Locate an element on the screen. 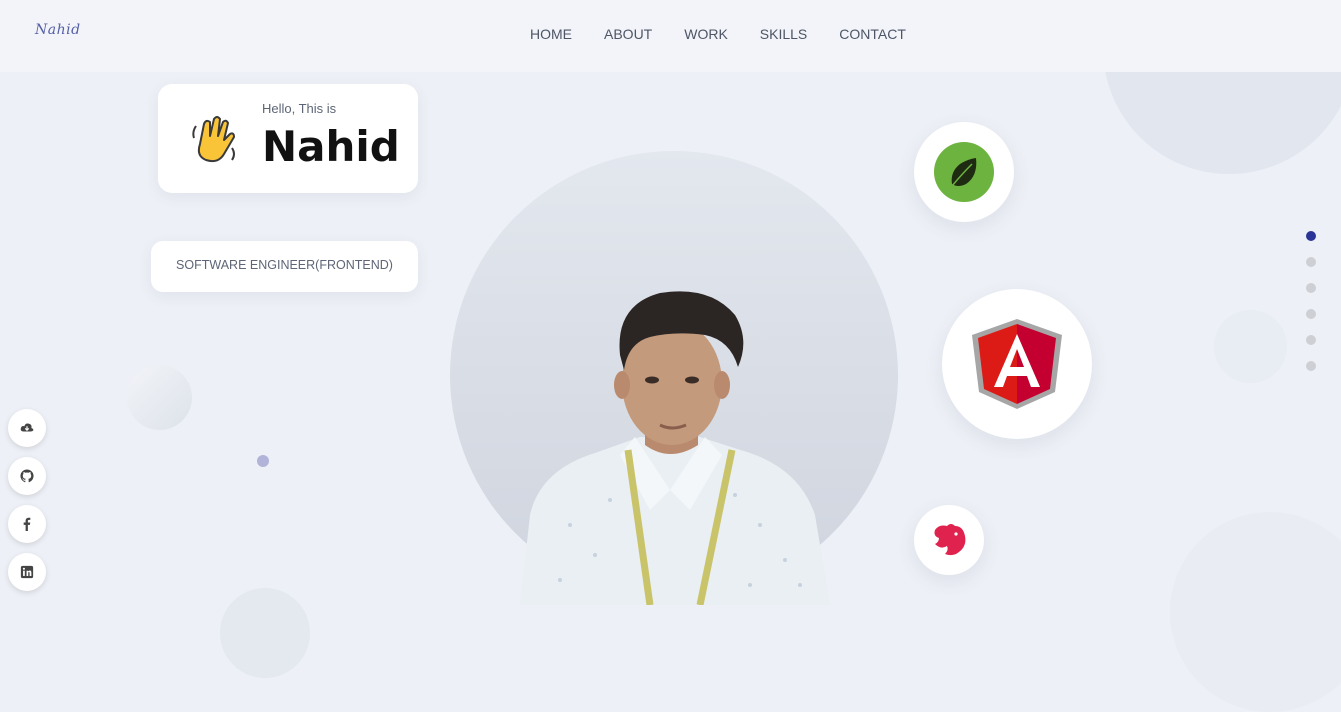 This screenshot has height=712, width=1341. role-title: SOFTWARE ENGINEER(FRONTEND) is located at coordinates (284, 265).